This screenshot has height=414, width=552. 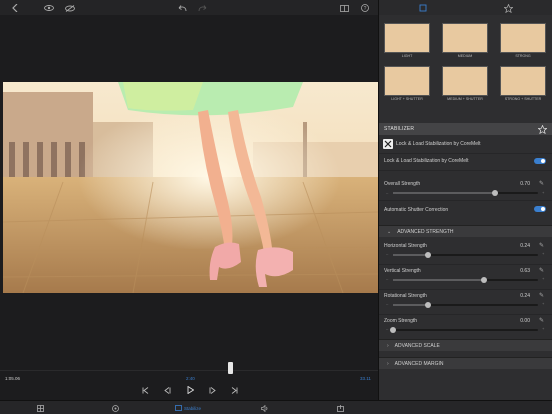 What do you see at coordinates (465, 251) in the screenshot?
I see `horizontal-strength-row: Horizontal Strength 0.24 ✎ – +` at bounding box center [465, 251].